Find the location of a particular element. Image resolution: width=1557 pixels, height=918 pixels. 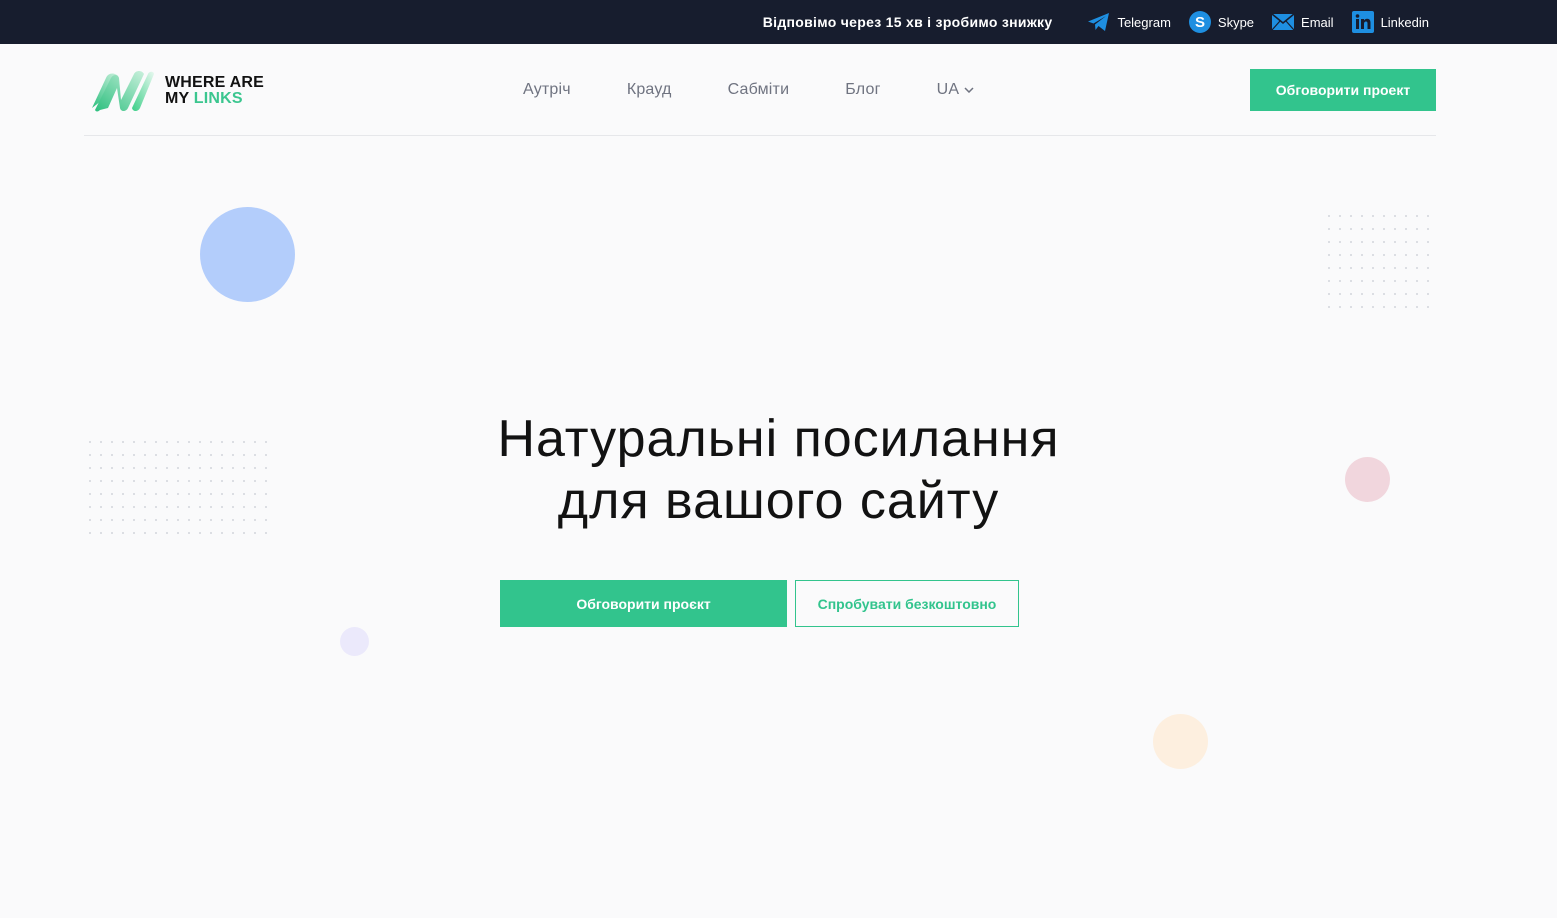

svg-text: S is located at coordinates (1200, 22).